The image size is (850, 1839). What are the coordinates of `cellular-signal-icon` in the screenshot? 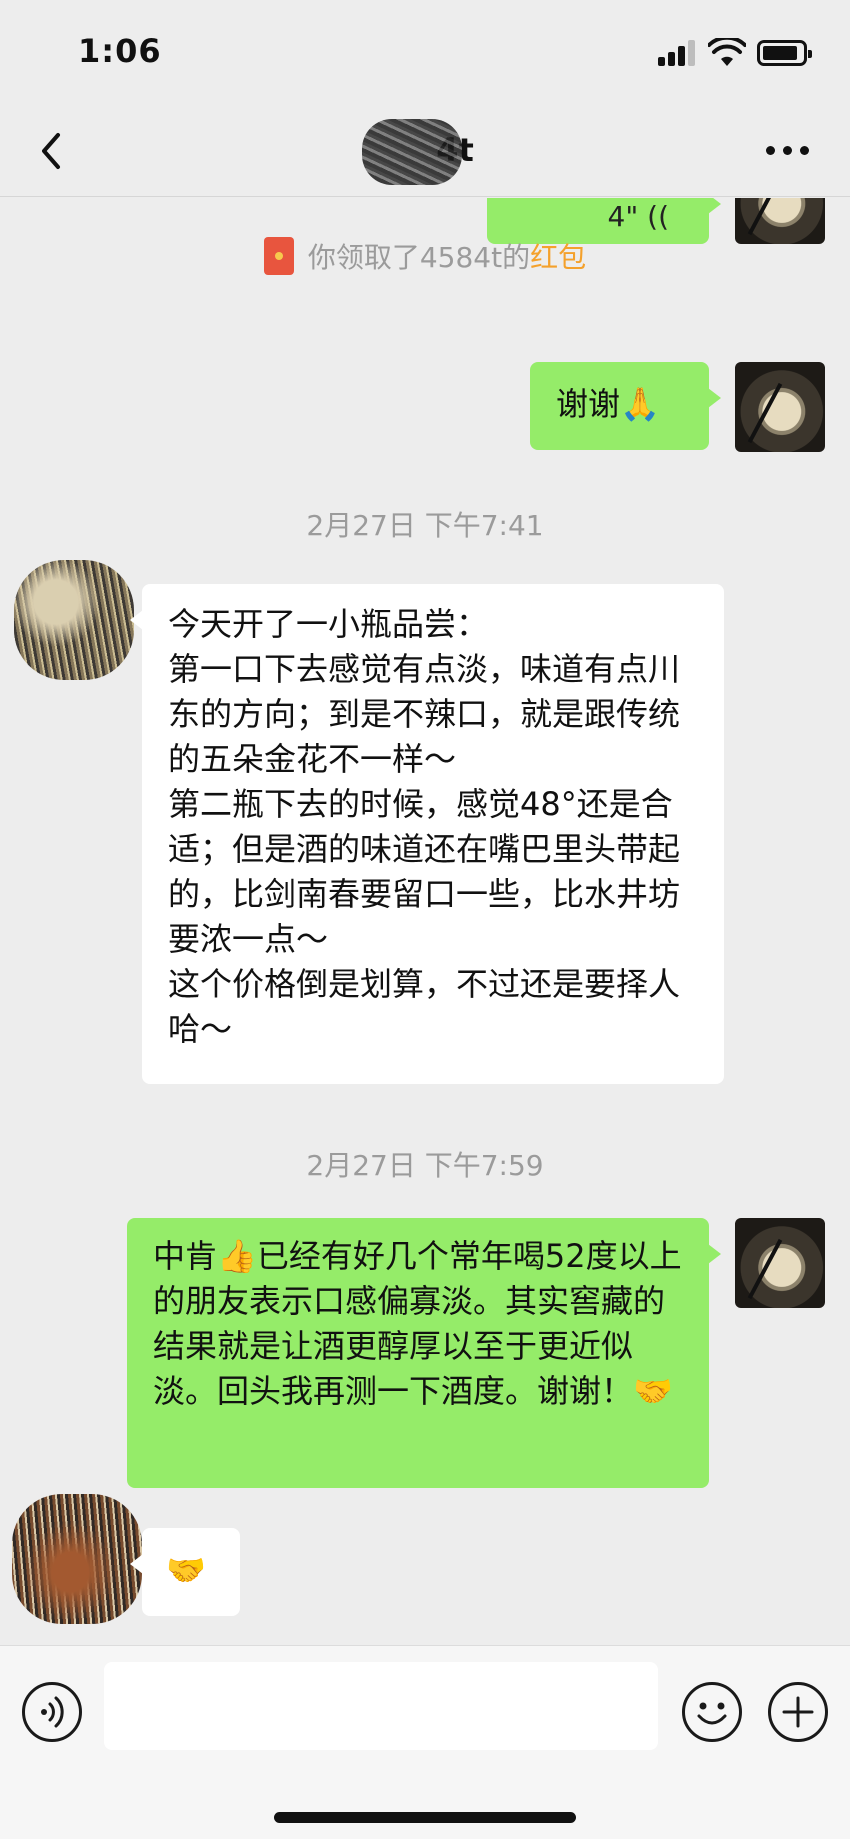 It's located at (678, 53).